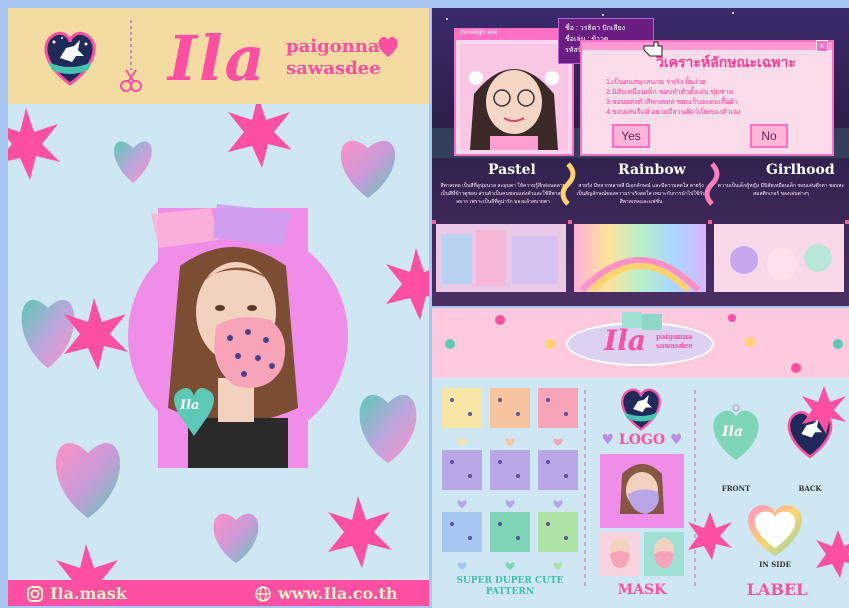  What do you see at coordinates (726, 62) in the screenshot?
I see `dialog-title: วิเคราะห์ลักษณะเฉพาะ` at bounding box center [726, 62].